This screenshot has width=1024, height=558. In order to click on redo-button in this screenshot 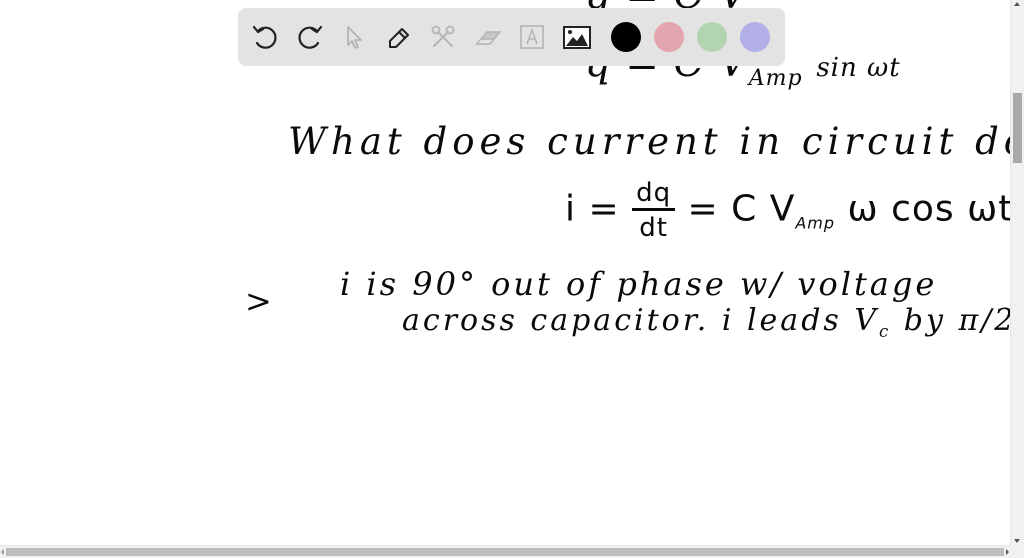, I will do `click(310, 37)`.